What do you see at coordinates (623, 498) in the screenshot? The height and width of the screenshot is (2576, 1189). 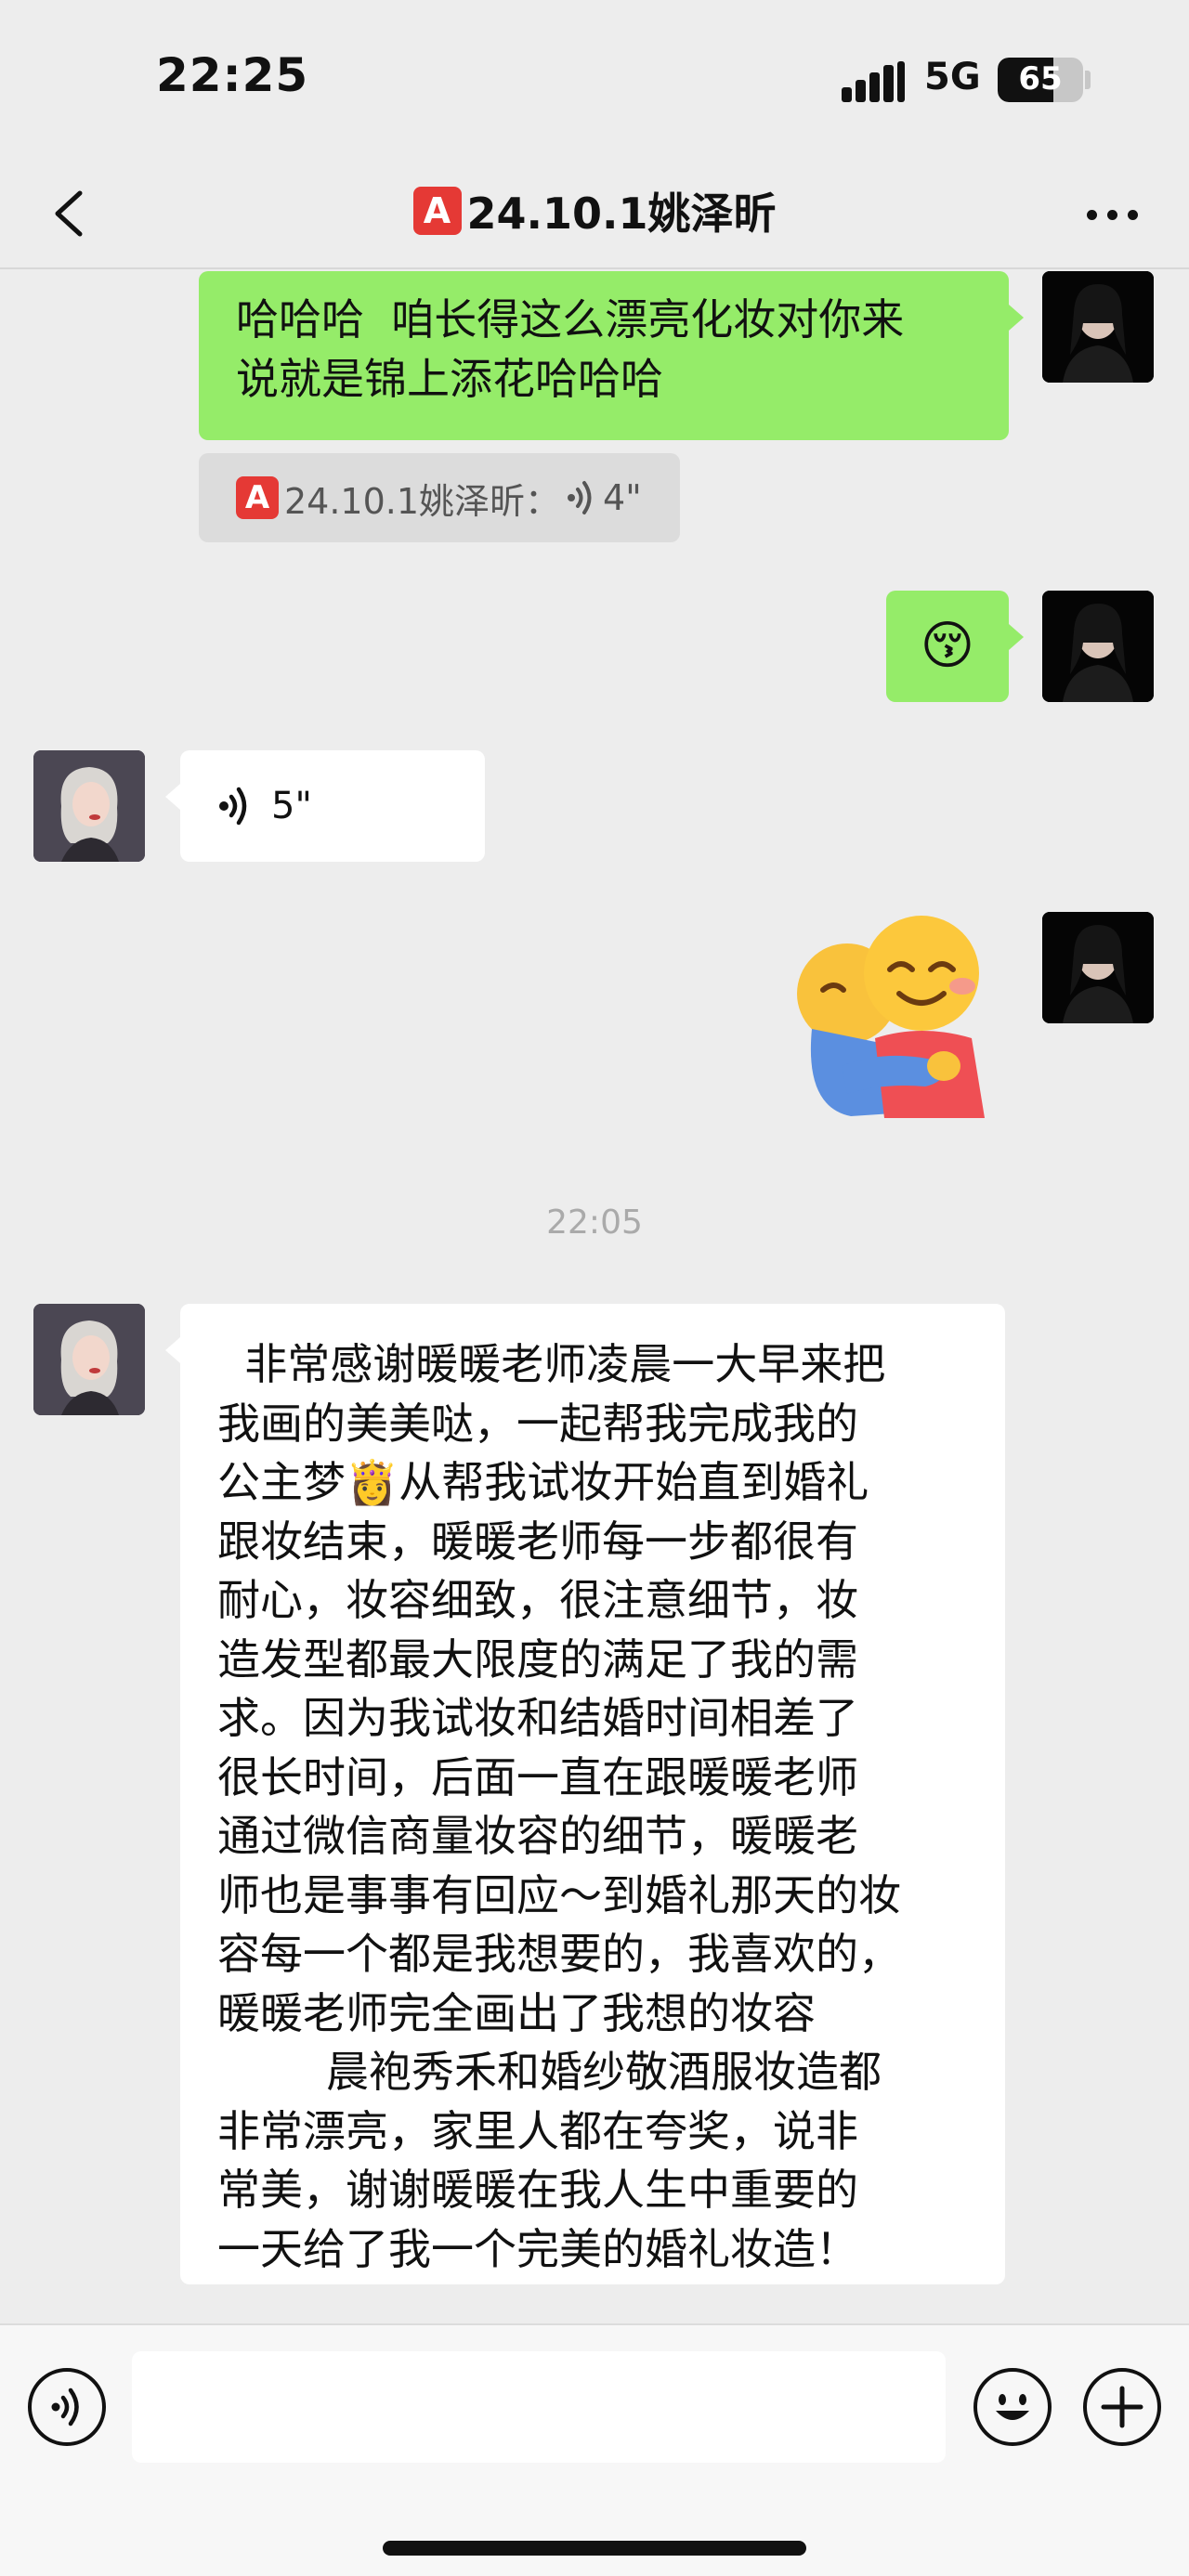 I see `quote-duration: 4"` at bounding box center [623, 498].